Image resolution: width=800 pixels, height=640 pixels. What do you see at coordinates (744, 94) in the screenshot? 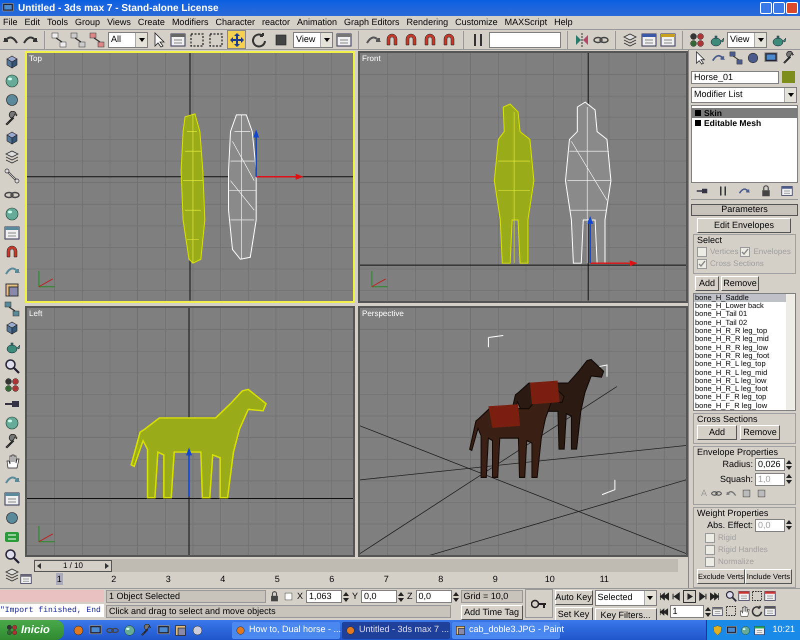
I see `modifier-list-dropdown: Modifier List` at bounding box center [744, 94].